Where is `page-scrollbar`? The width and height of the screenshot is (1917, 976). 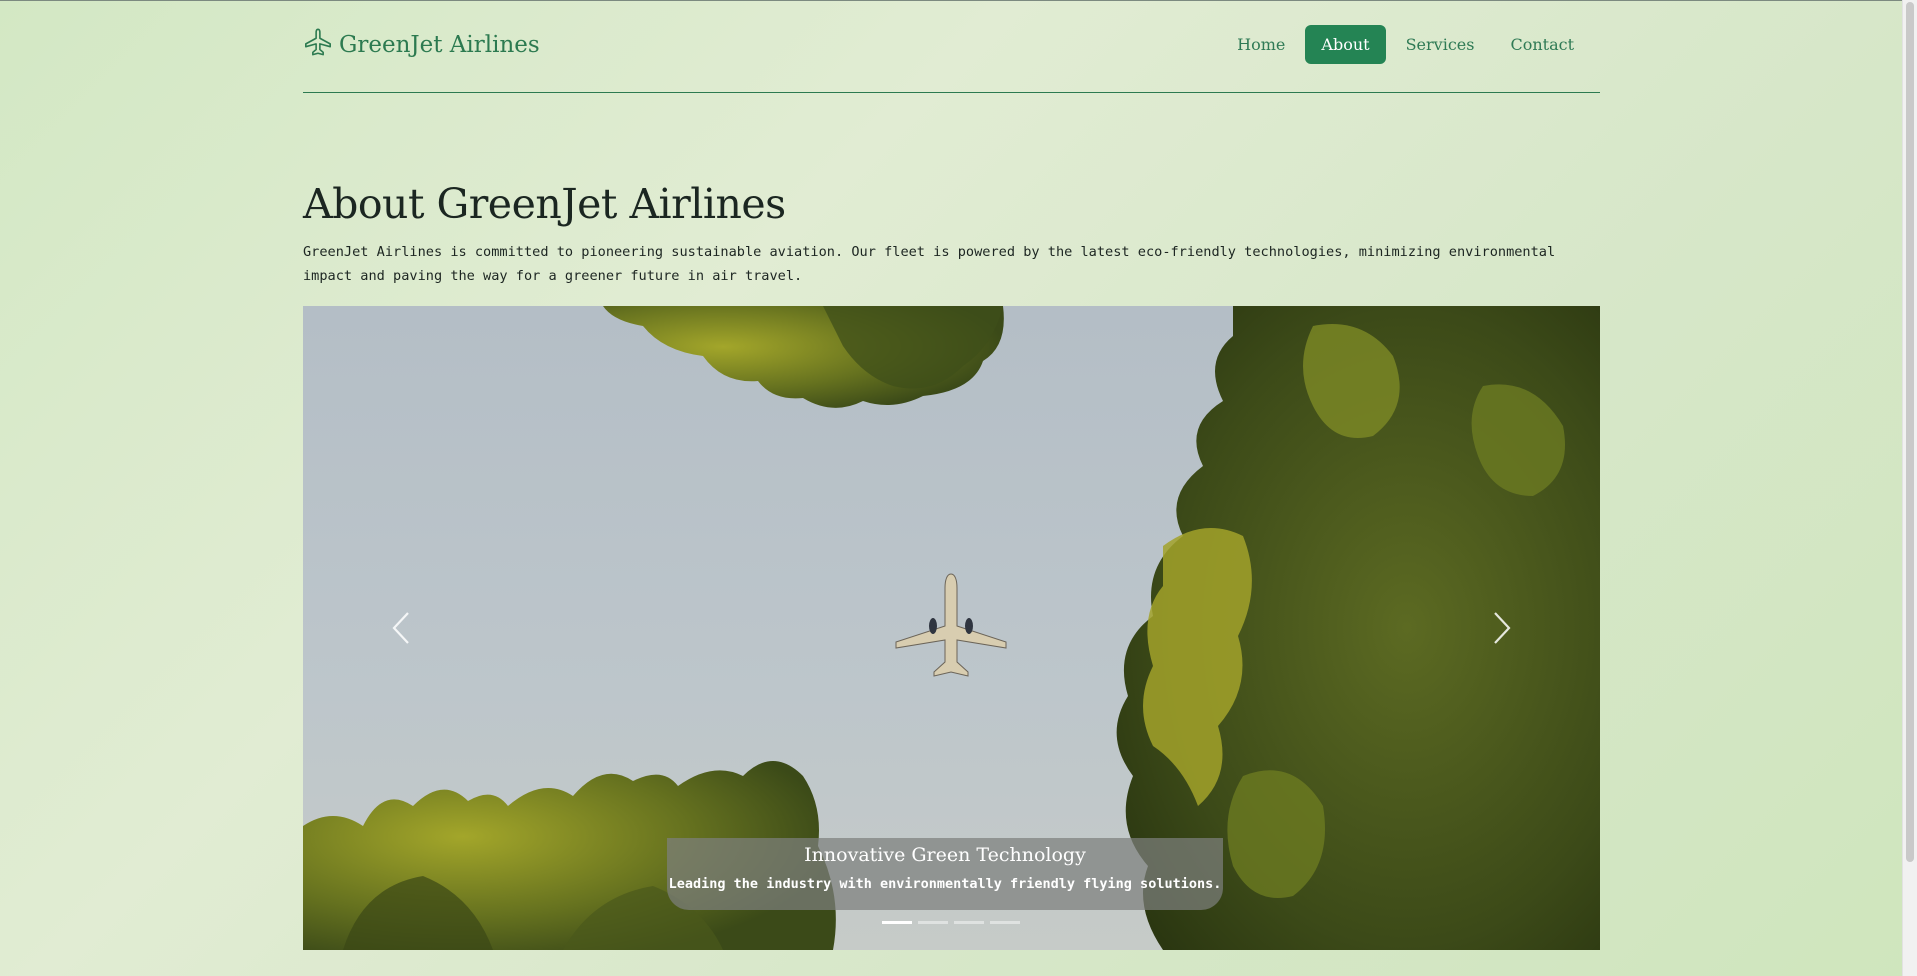 page-scrollbar is located at coordinates (1909, 488).